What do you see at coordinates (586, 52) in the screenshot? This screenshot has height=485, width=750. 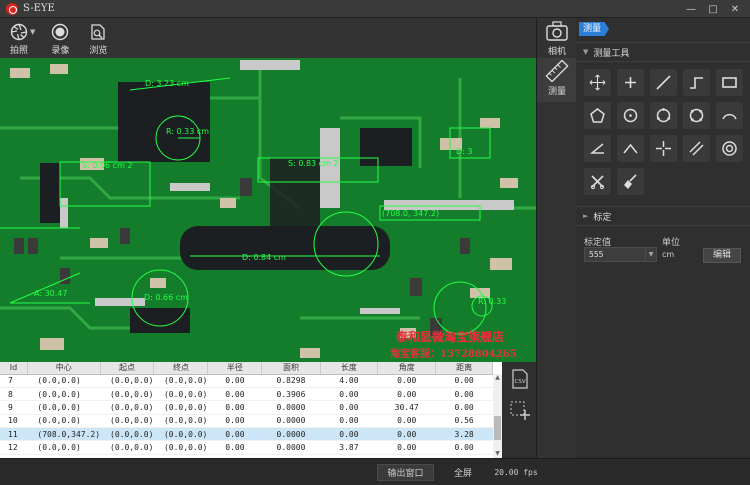 I see `collapse-caret-icon: ▼` at bounding box center [586, 52].